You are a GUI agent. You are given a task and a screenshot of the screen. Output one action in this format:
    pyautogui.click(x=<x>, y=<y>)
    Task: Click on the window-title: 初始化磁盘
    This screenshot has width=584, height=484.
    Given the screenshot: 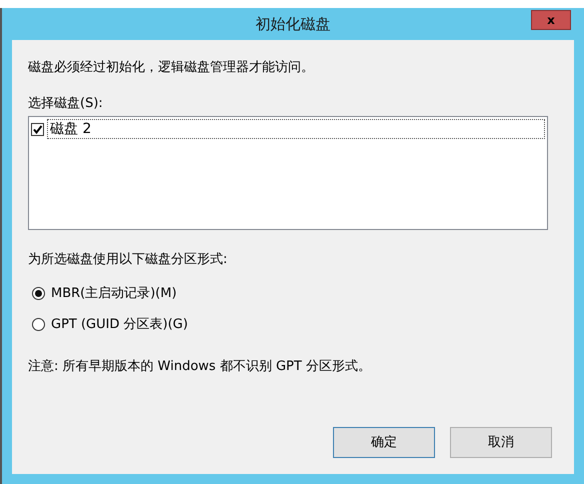 What is the action you would take?
    pyautogui.click(x=293, y=24)
    